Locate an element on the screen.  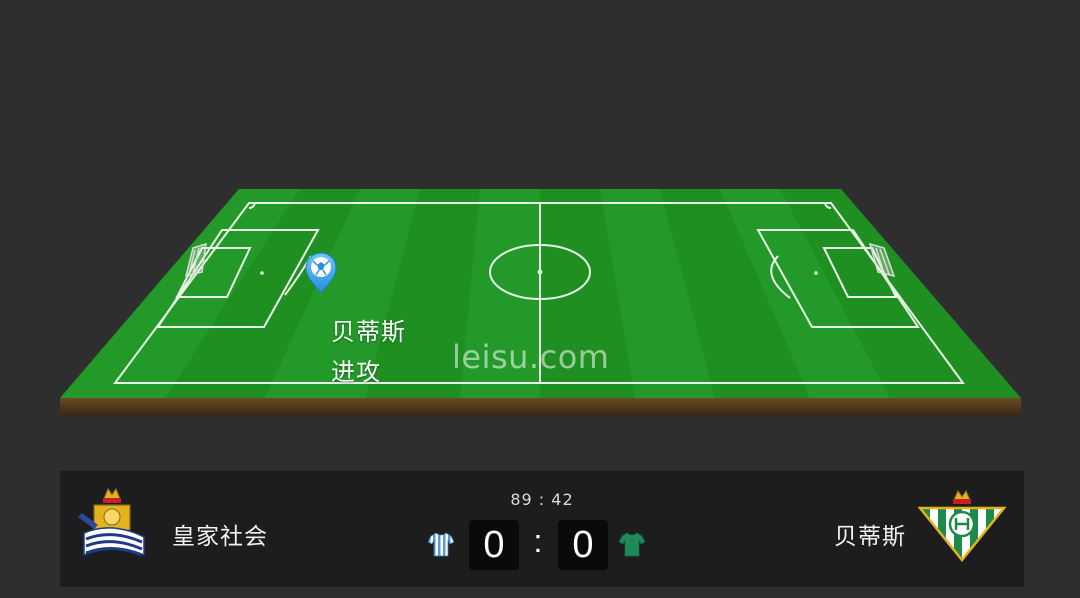
event-team-label: 贝蒂斯 is located at coordinates (368, 332).